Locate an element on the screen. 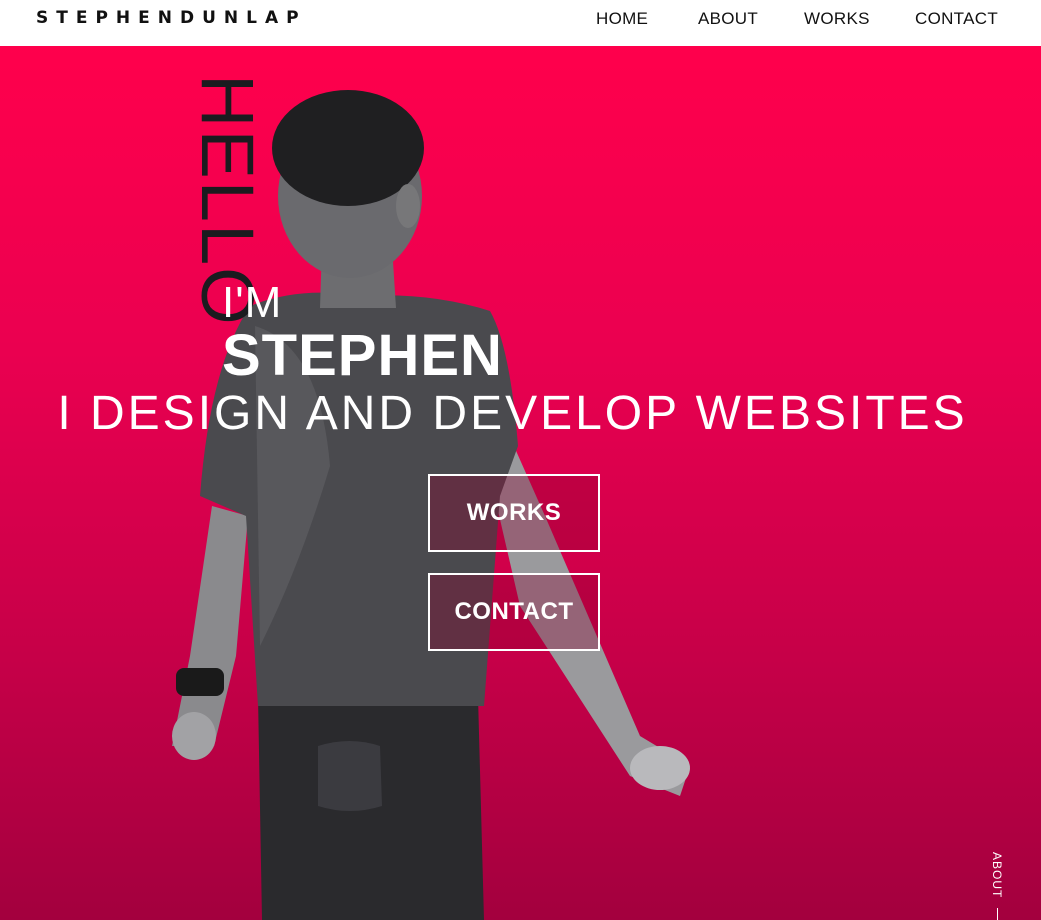  works-button: WORKS is located at coordinates (514, 513).